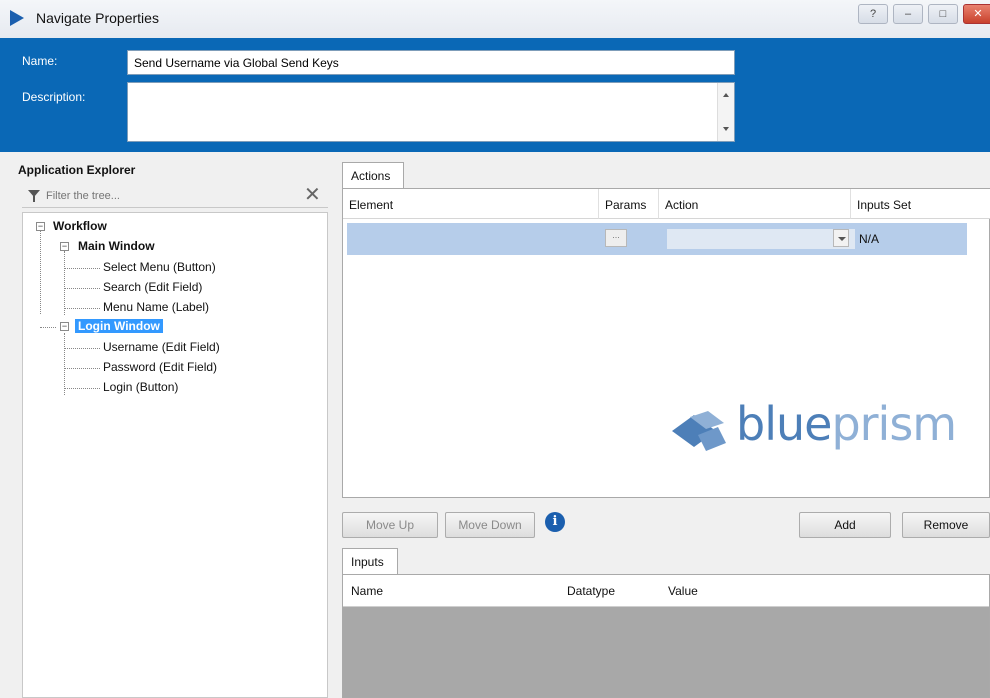  What do you see at coordinates (845, 525) in the screenshot?
I see `add-button: Add` at bounding box center [845, 525].